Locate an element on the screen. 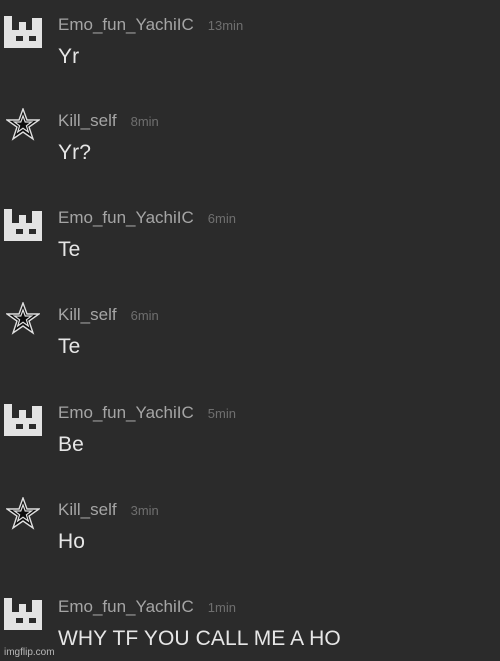 The height and width of the screenshot is (661, 500). chat-message: Emo_fun_YachiIC 13min Yr is located at coordinates (250, 48).